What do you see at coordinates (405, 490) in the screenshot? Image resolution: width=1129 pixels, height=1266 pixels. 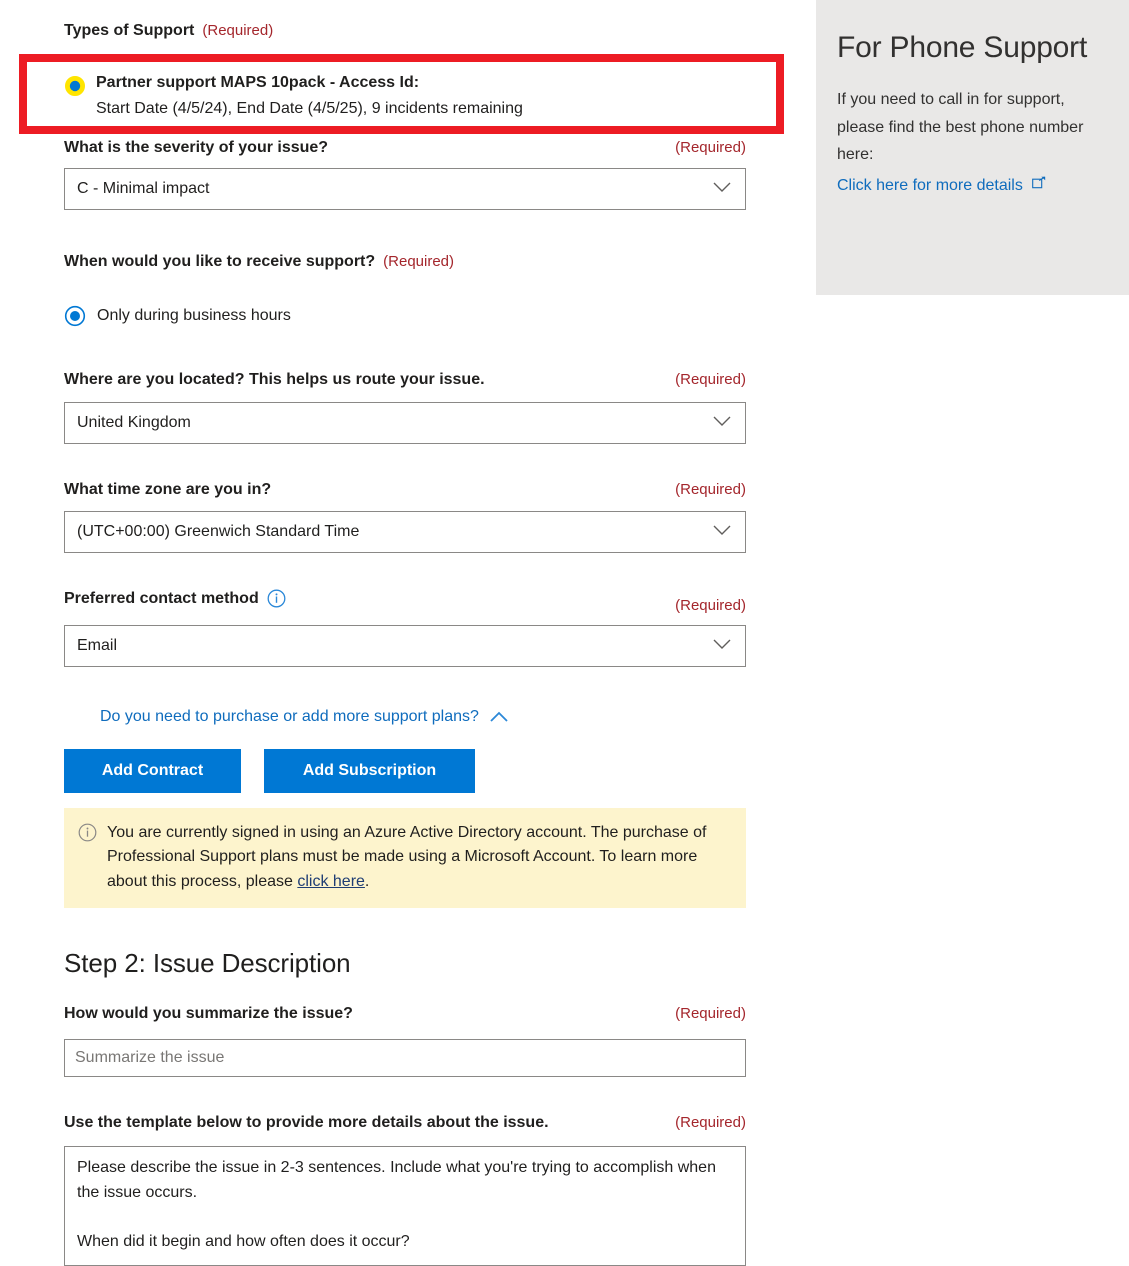 I see `timezone-label-row: What time zone are you in? (Required)` at bounding box center [405, 490].